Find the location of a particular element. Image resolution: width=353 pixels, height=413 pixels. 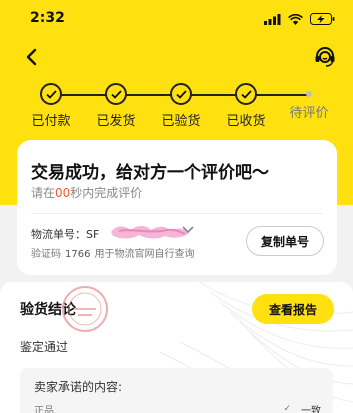

inspection-result: 鉴定通过 is located at coordinates (44, 347).